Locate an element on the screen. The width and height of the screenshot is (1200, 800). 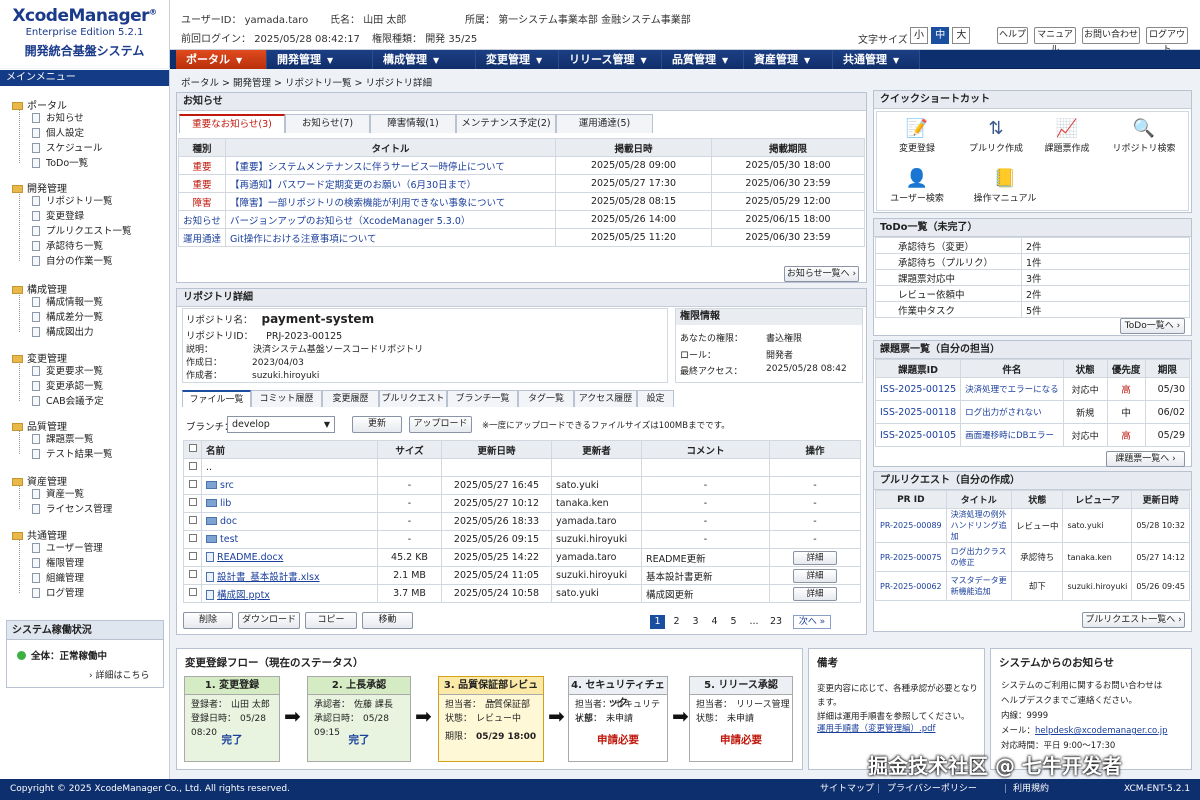
pr-more-button: プルリクエスト一覧へ › is located at coordinates (1133, 620).